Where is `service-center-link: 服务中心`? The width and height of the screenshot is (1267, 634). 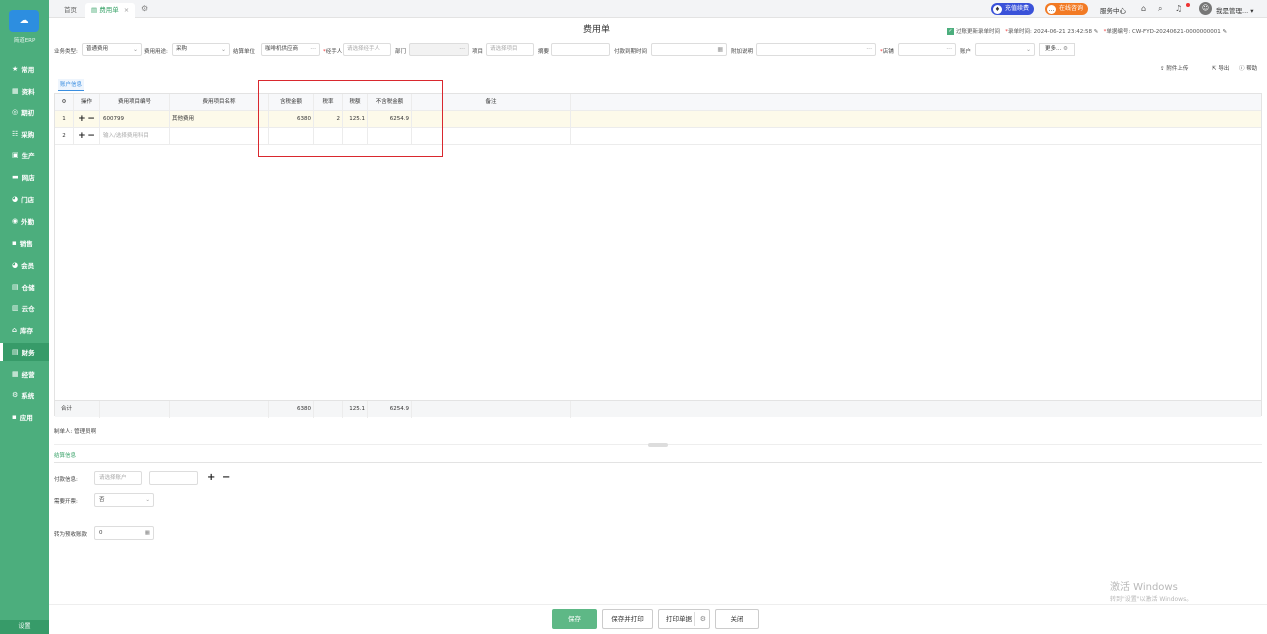 service-center-link: 服务中心 is located at coordinates (1113, 10).